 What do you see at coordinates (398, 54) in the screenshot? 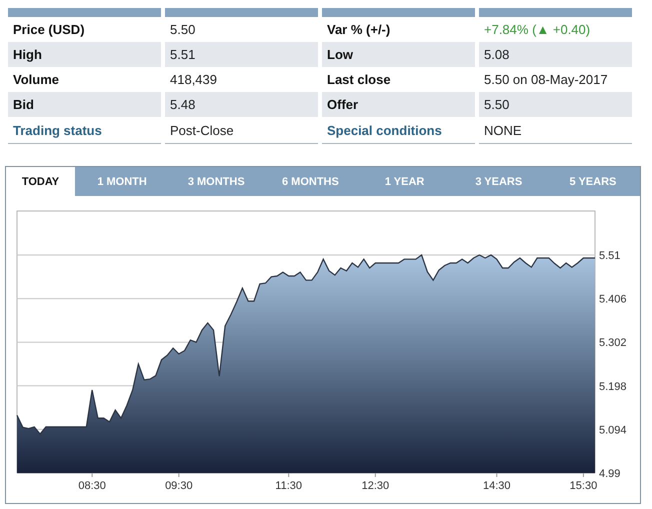
I see `field-label: Low` at bounding box center [398, 54].